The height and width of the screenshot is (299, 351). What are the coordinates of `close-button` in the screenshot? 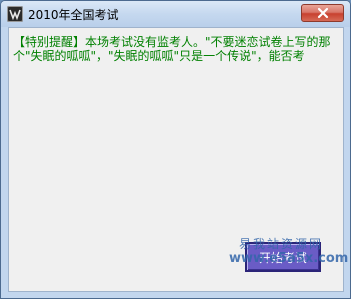 It's located at (322, 13).